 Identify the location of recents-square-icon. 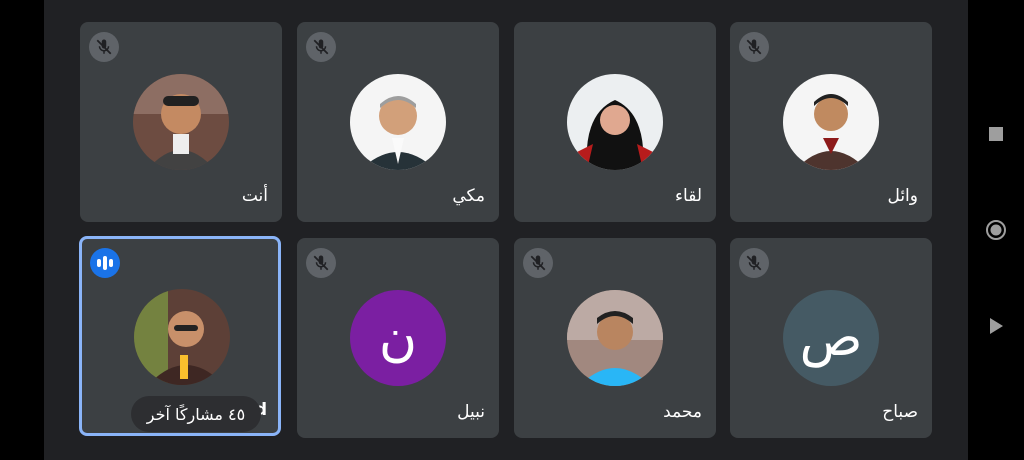
(996, 134).